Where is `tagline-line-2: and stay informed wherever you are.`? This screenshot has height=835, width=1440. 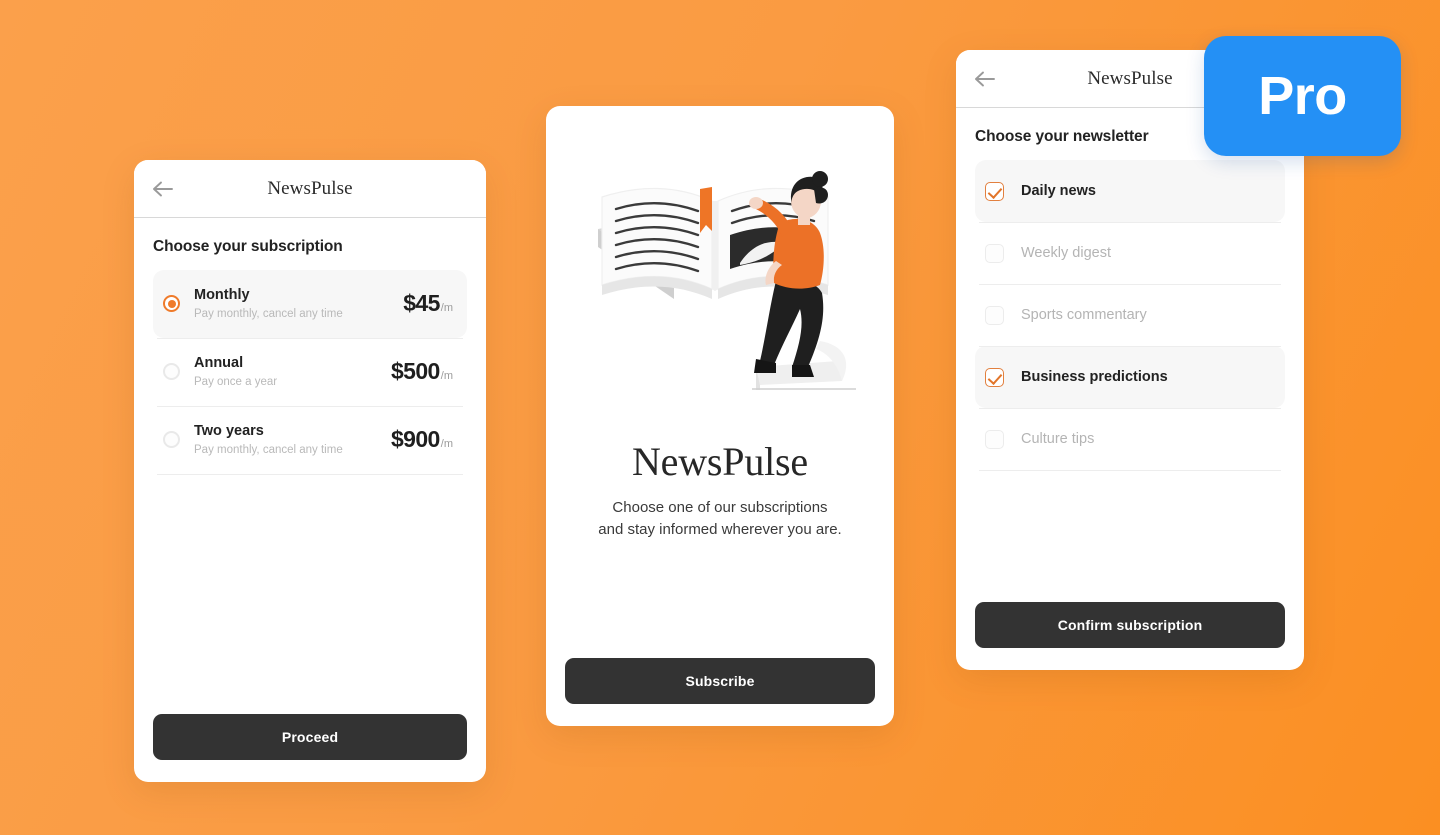
tagline-line-2: and stay informed wherever you are. is located at coordinates (720, 529).